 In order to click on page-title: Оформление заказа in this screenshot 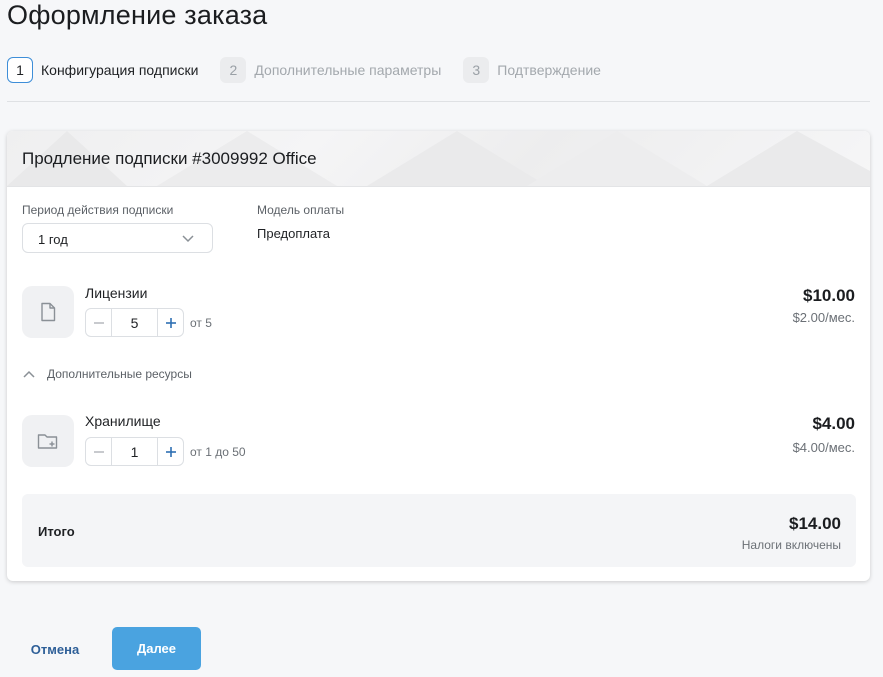, I will do `click(137, 15)`.